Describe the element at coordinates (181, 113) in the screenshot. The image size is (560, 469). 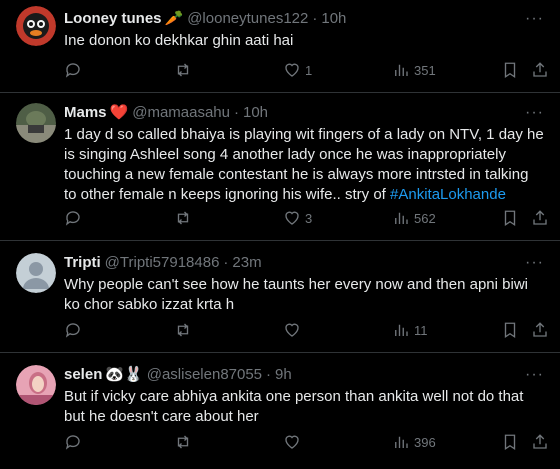
I see `user-handle: @mamaasahu` at that location.